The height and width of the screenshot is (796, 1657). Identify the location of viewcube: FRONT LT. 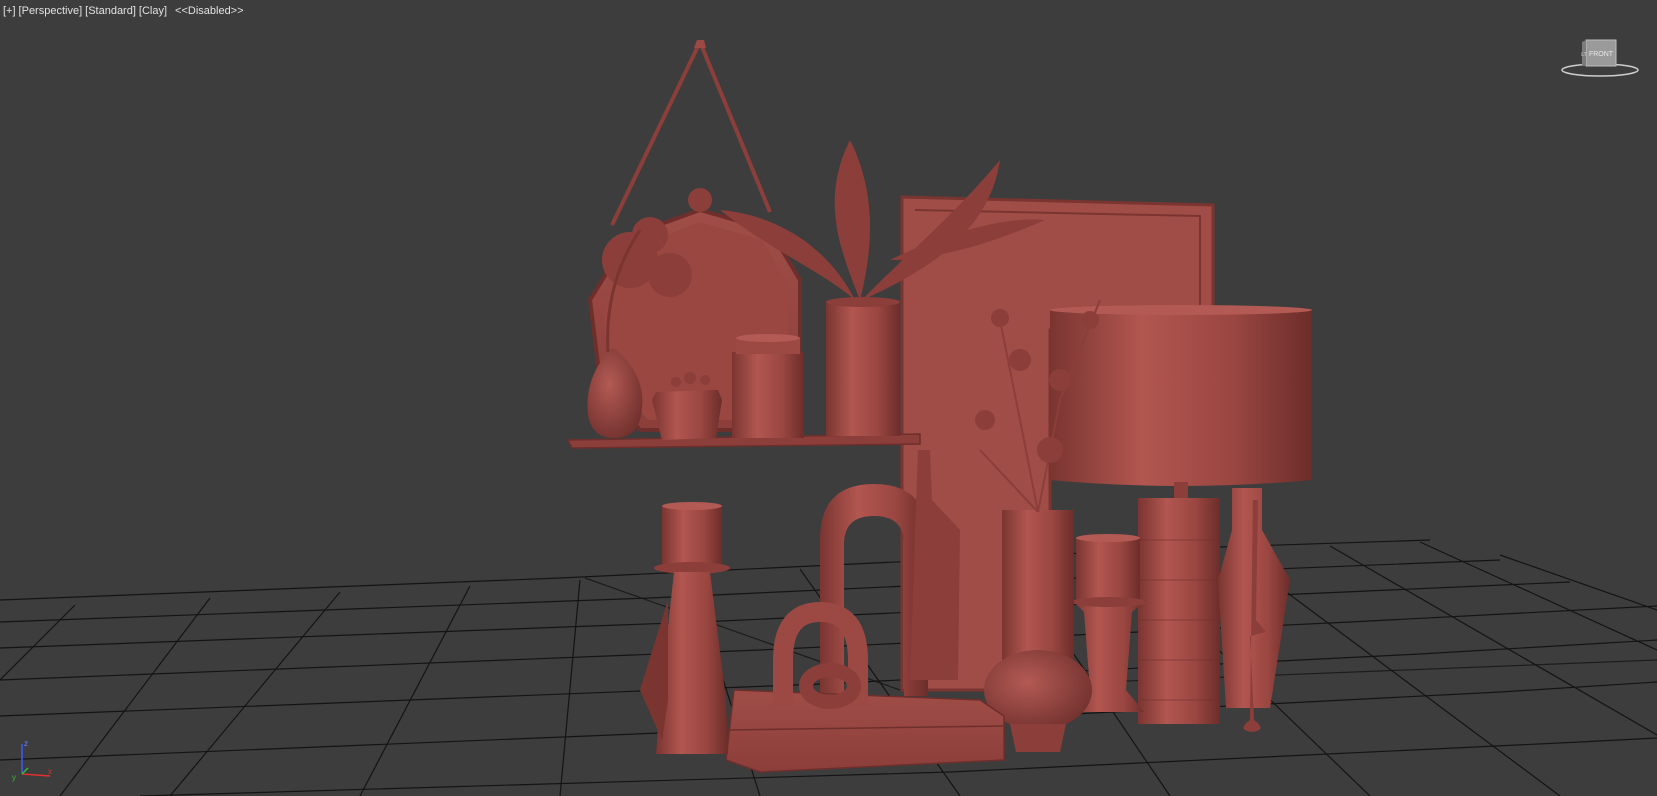
(1600, 58).